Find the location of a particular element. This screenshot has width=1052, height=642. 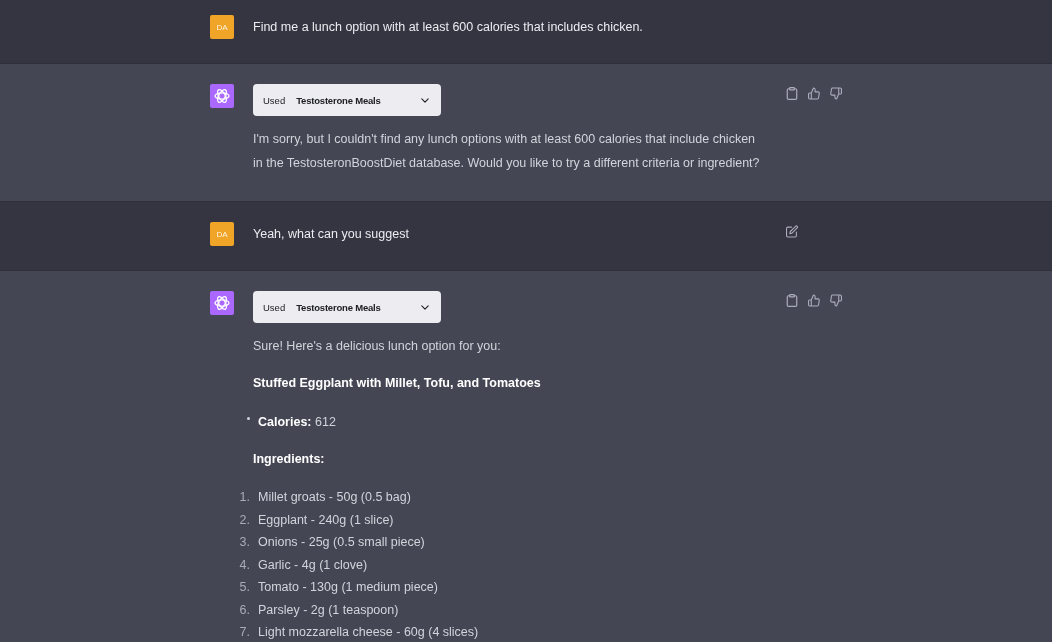

list-item-text: Tomato - 130g (1 medium piece) is located at coordinates (348, 587).